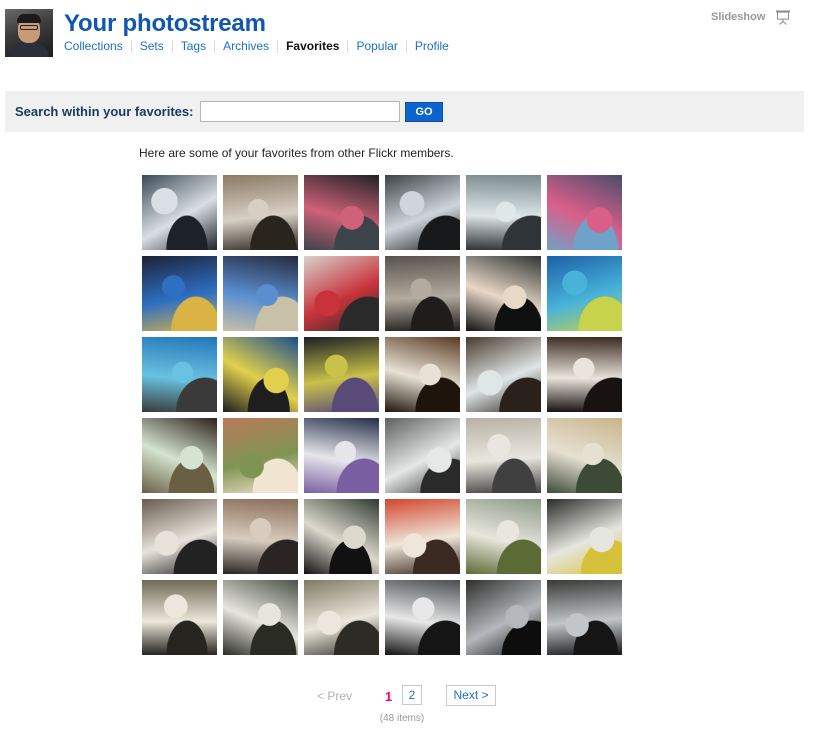 Image resolution: width=822 pixels, height=730 pixels. What do you see at coordinates (738, 17) in the screenshot?
I see `slideshow-label: Slideshow` at bounding box center [738, 17].